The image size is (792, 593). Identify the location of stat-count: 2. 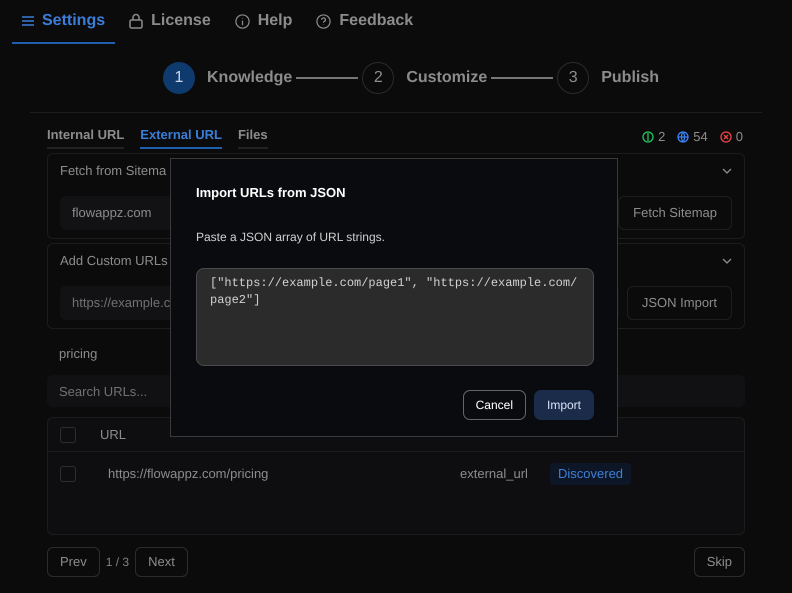
(662, 137).